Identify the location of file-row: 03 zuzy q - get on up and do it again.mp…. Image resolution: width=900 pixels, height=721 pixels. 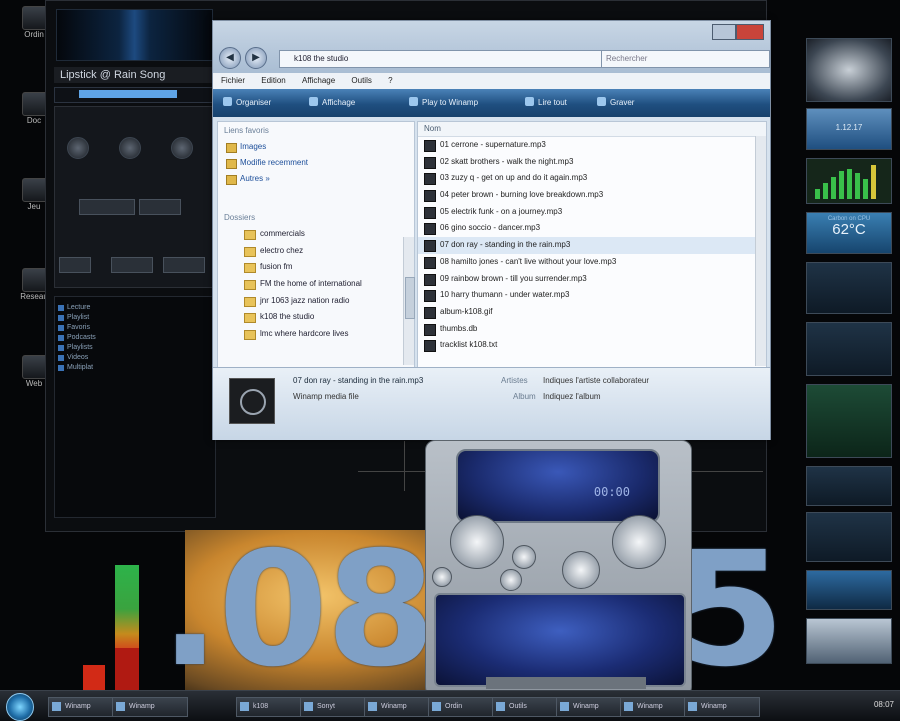
(592, 178).